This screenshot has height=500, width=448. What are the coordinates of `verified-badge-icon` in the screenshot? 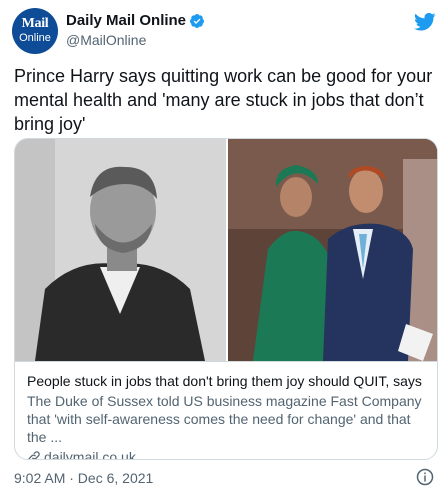 It's located at (197, 21).